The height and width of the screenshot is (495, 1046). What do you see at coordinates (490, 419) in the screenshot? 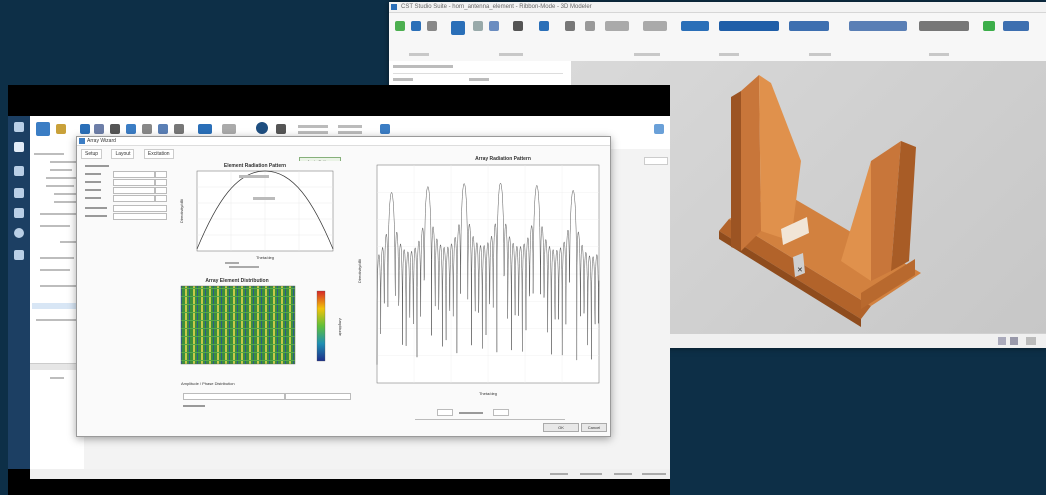
I see `range-slider` at bounding box center [490, 419].